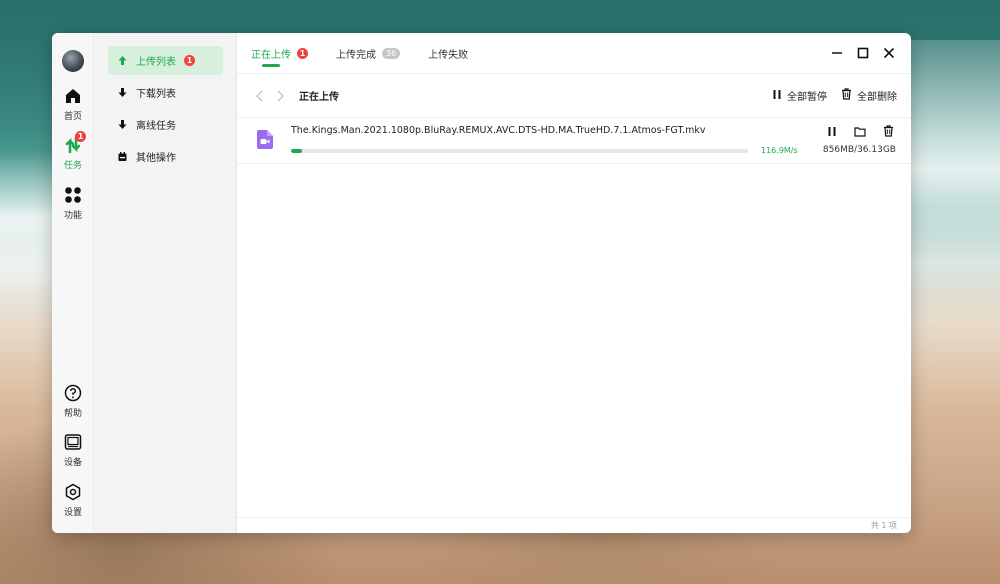 The image size is (1000, 584). What do you see at coordinates (73, 393) in the screenshot?
I see `help-icon` at bounding box center [73, 393].